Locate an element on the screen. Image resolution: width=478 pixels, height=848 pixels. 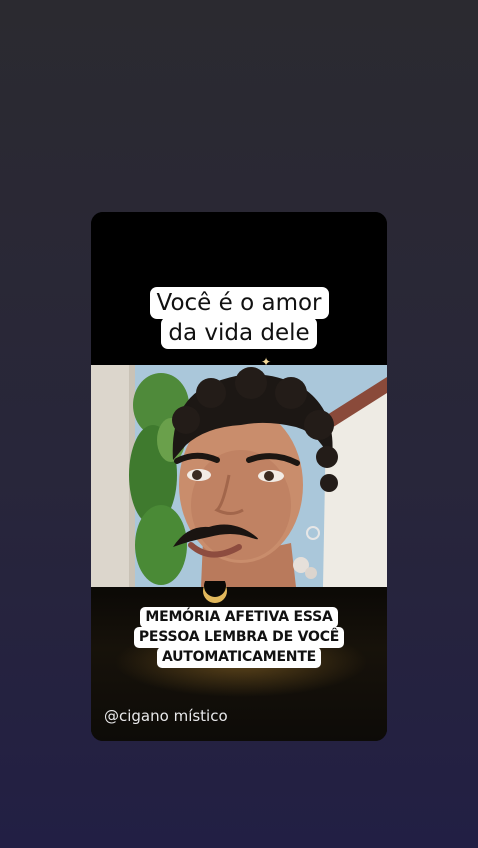
top-caption: Você é o amor da vida dele is located at coordinates (239, 318).